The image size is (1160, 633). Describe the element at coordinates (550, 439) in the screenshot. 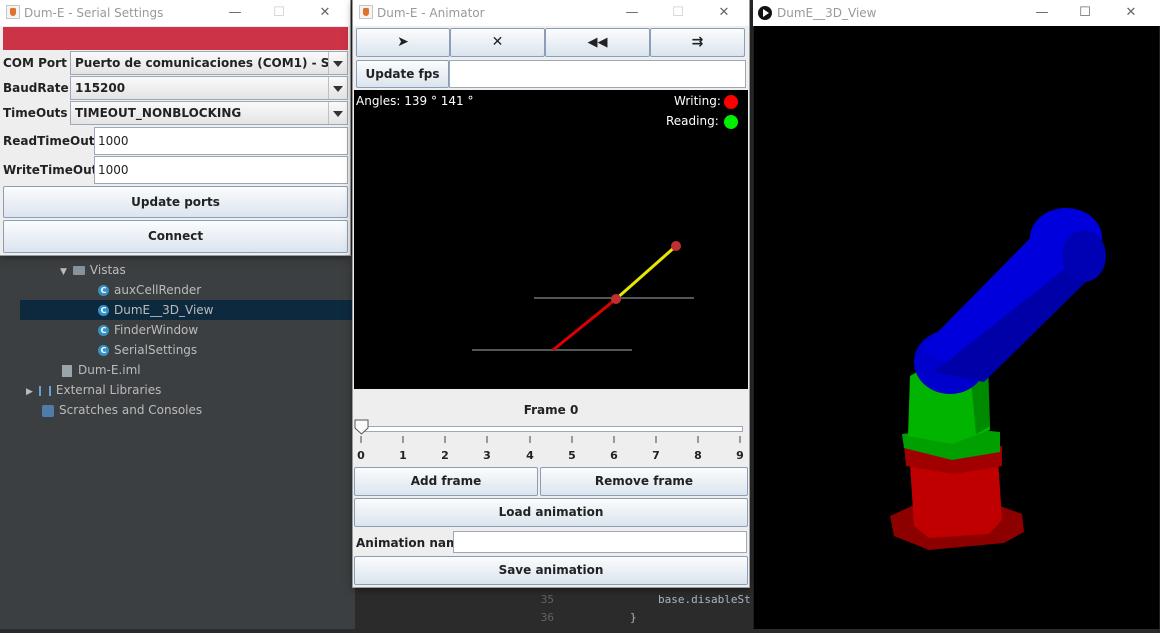

I see `slider-ticks` at that location.